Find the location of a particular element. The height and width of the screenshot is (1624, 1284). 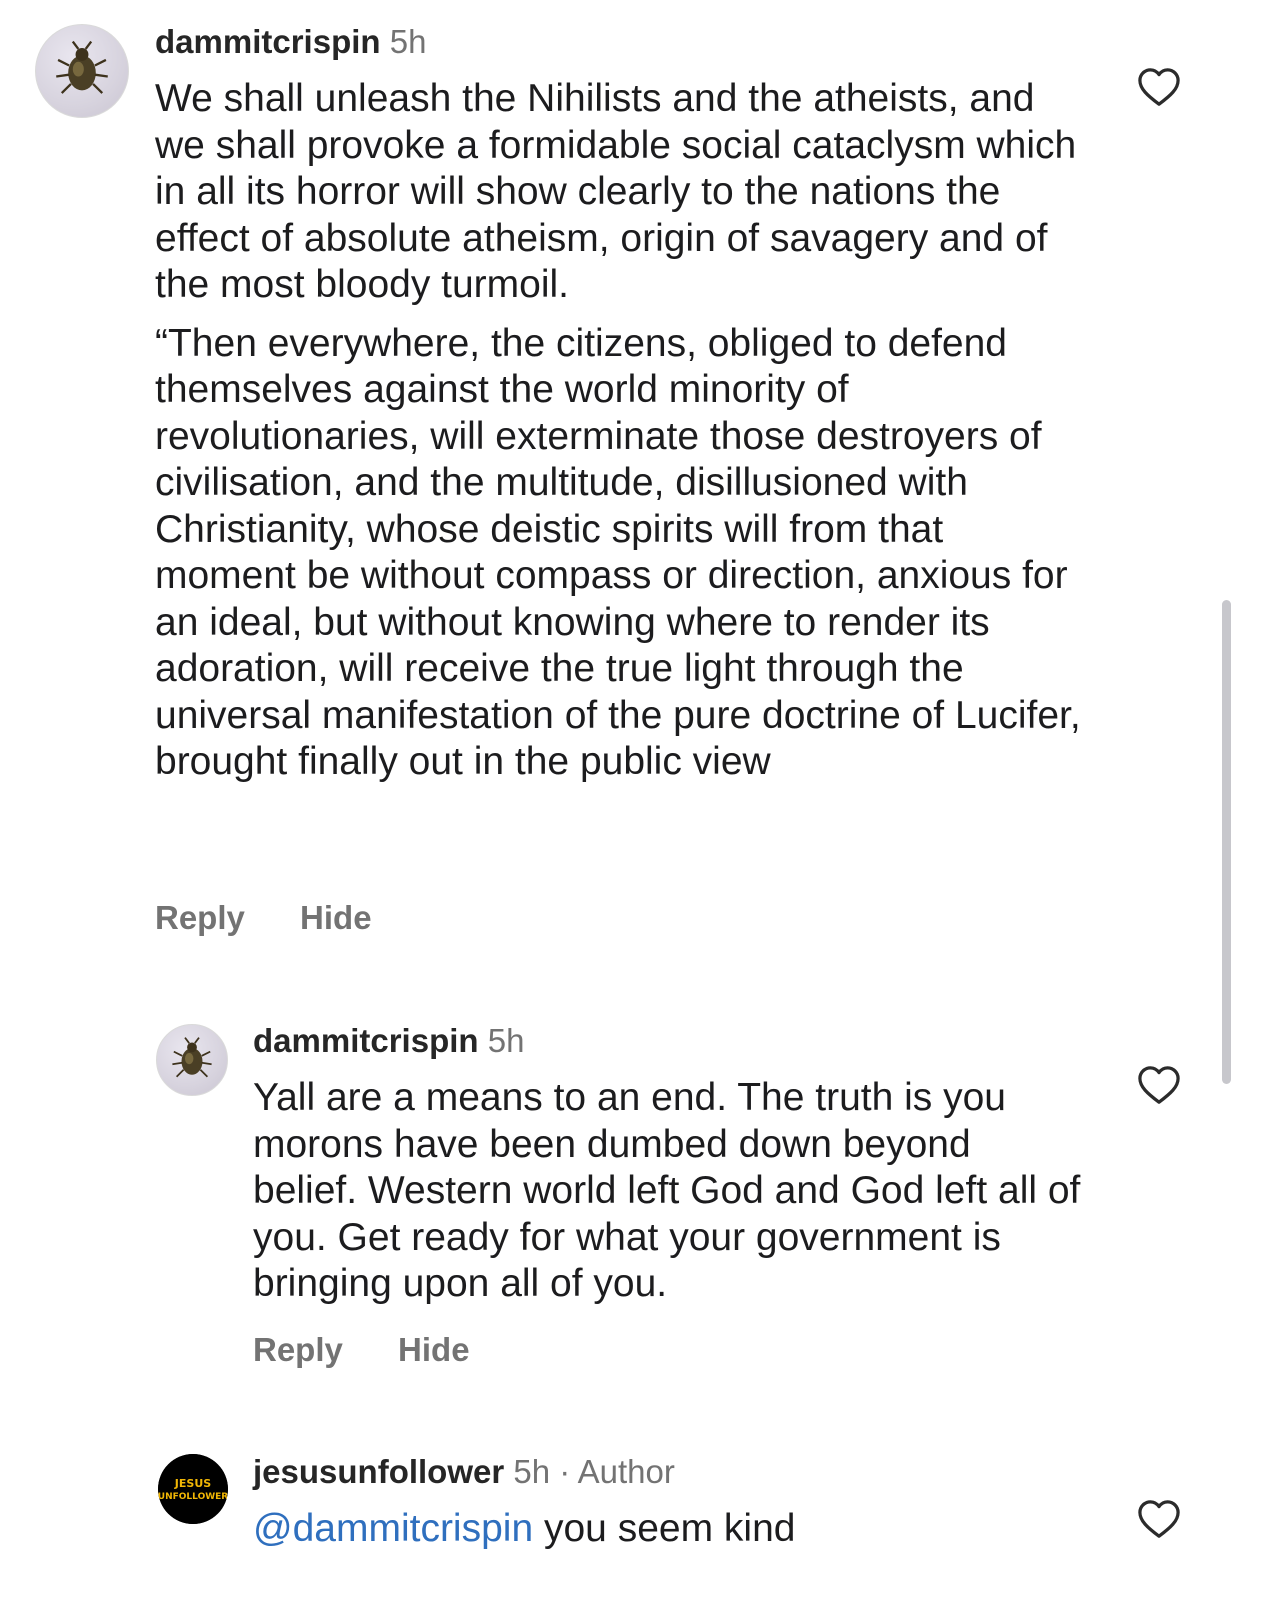

comment-paragraph: @dammitcrispin you seem kind is located at coordinates (668, 1529).